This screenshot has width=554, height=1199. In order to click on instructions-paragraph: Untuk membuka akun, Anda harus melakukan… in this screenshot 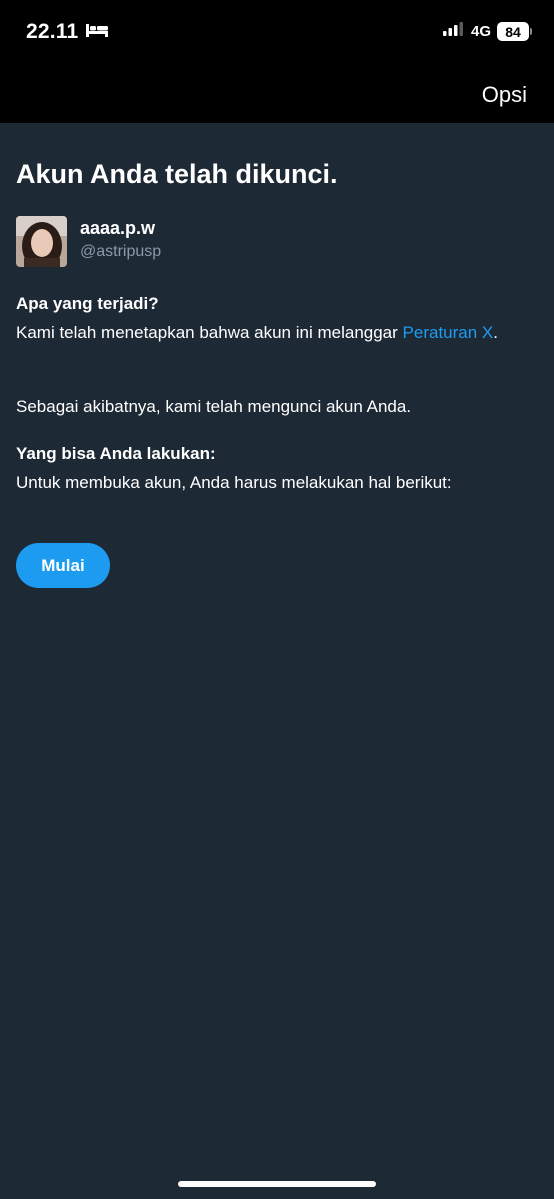, I will do `click(234, 482)`.